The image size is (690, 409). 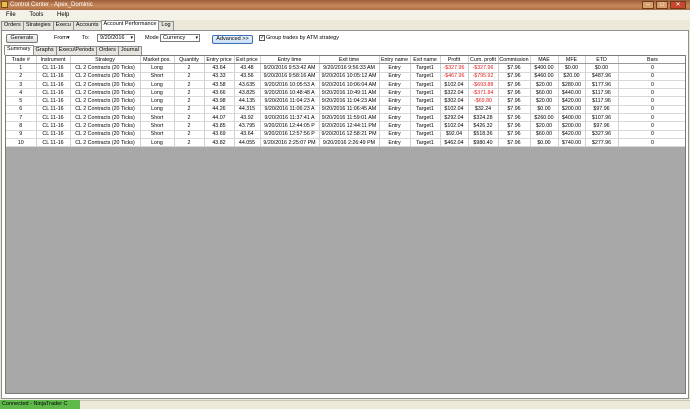 What do you see at coordinates (602, 126) in the screenshot?
I see `table-cell: $97.96` at bounding box center [602, 126].